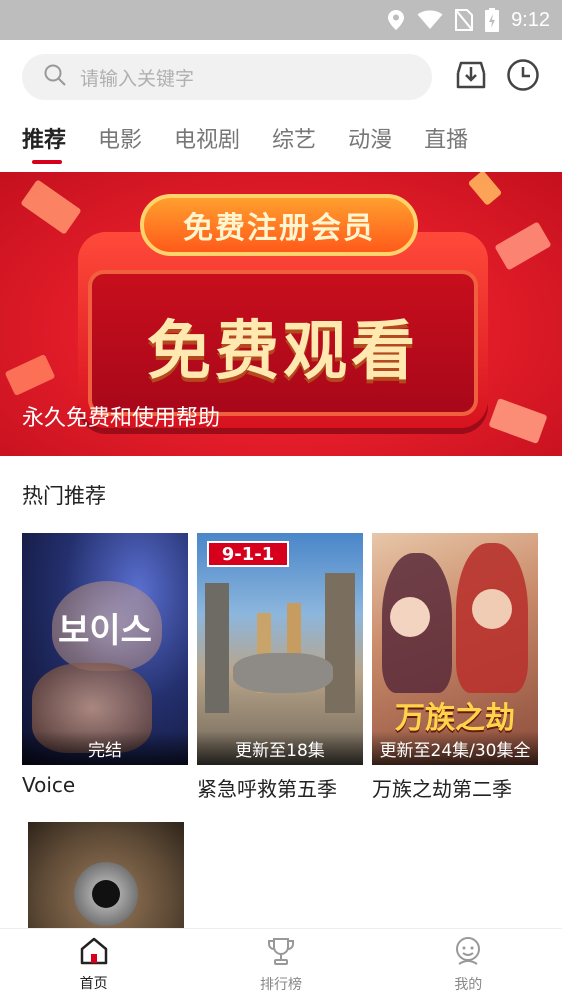  I want to click on poster-image, so click(106, 877).